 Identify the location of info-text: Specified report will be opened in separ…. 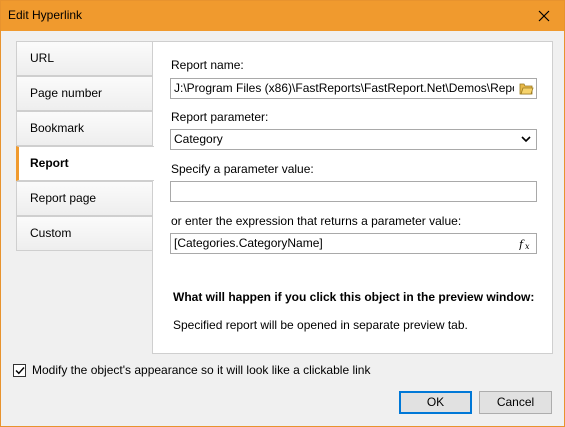
(320, 325).